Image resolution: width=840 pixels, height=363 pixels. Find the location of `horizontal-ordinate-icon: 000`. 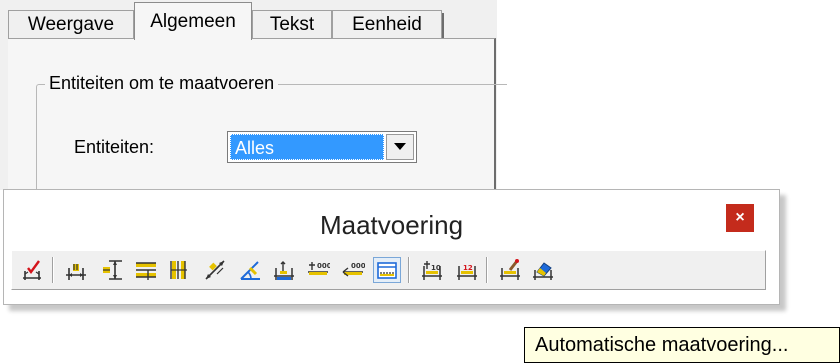

horizontal-ordinate-icon: 000 is located at coordinates (319, 268).